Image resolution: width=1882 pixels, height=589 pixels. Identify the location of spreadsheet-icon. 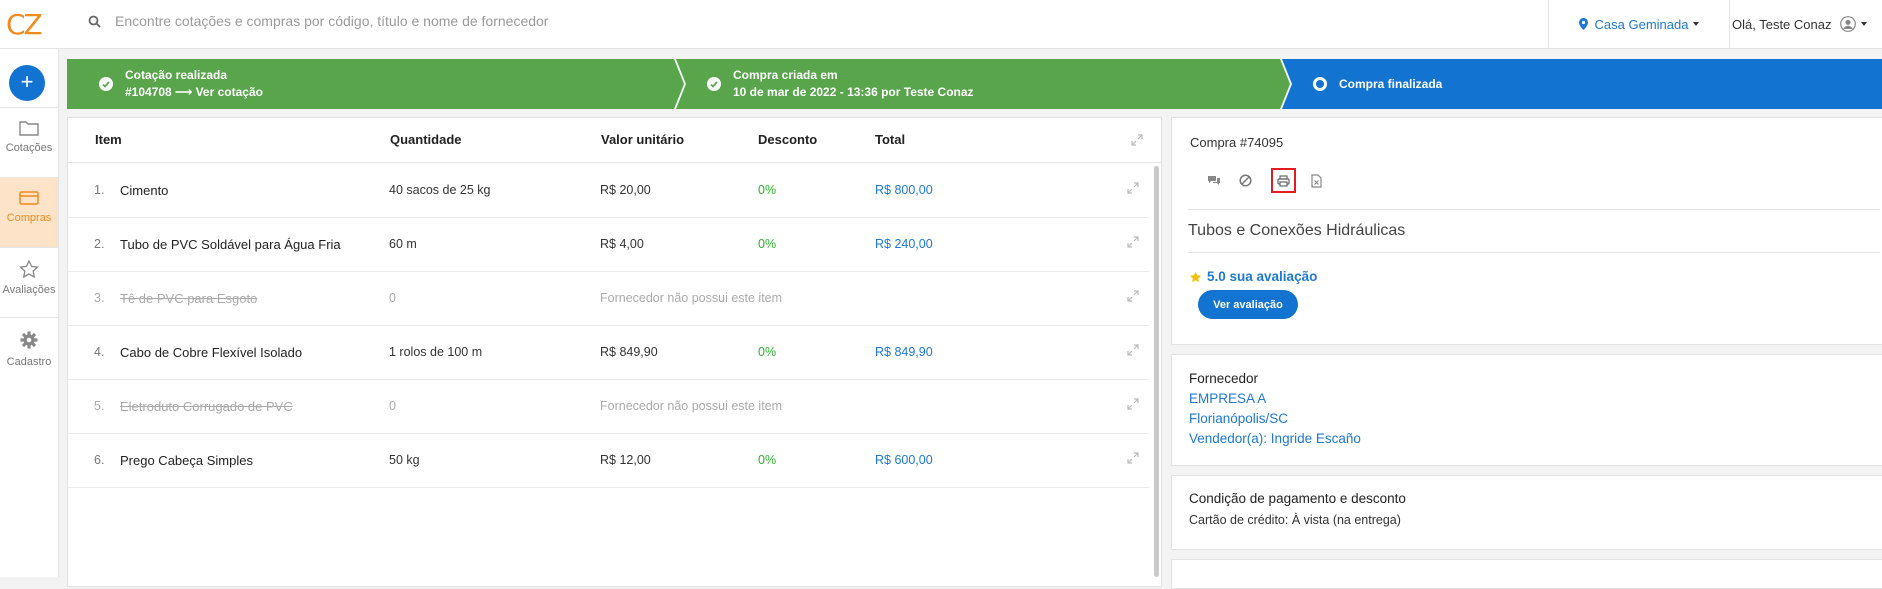
(1316, 180).